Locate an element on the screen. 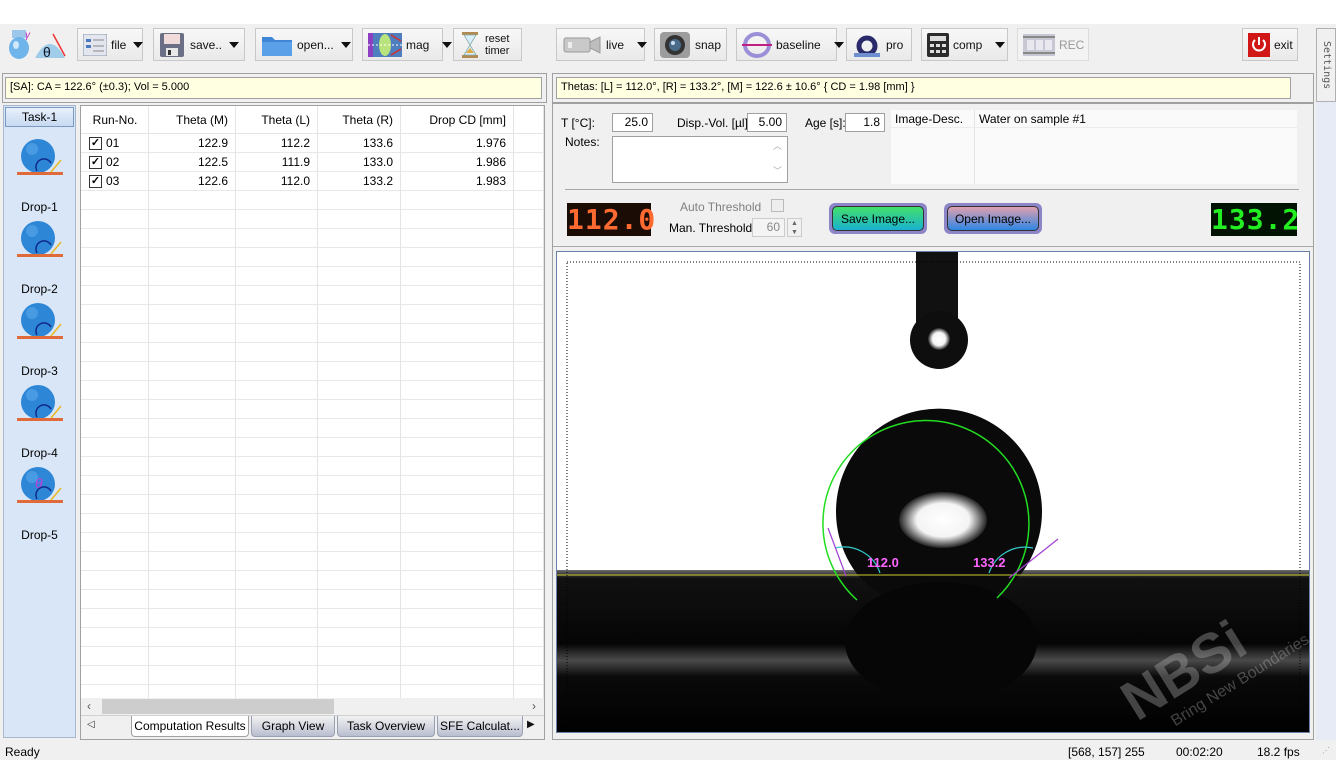  save-menu-button: save.. is located at coordinates (199, 44).